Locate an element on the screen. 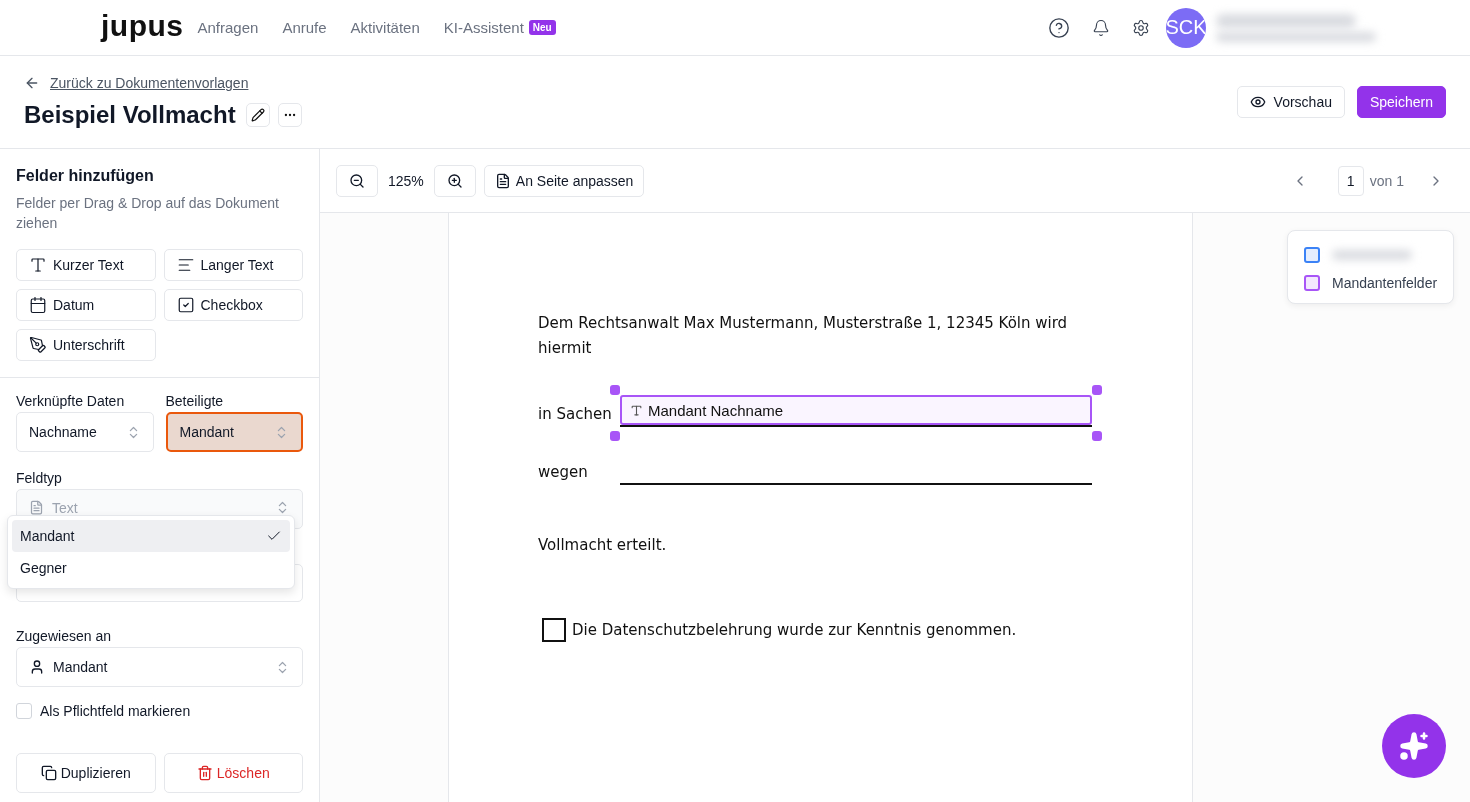 The width and height of the screenshot is (1470, 802). sparkle-icon is located at coordinates (1414, 746).